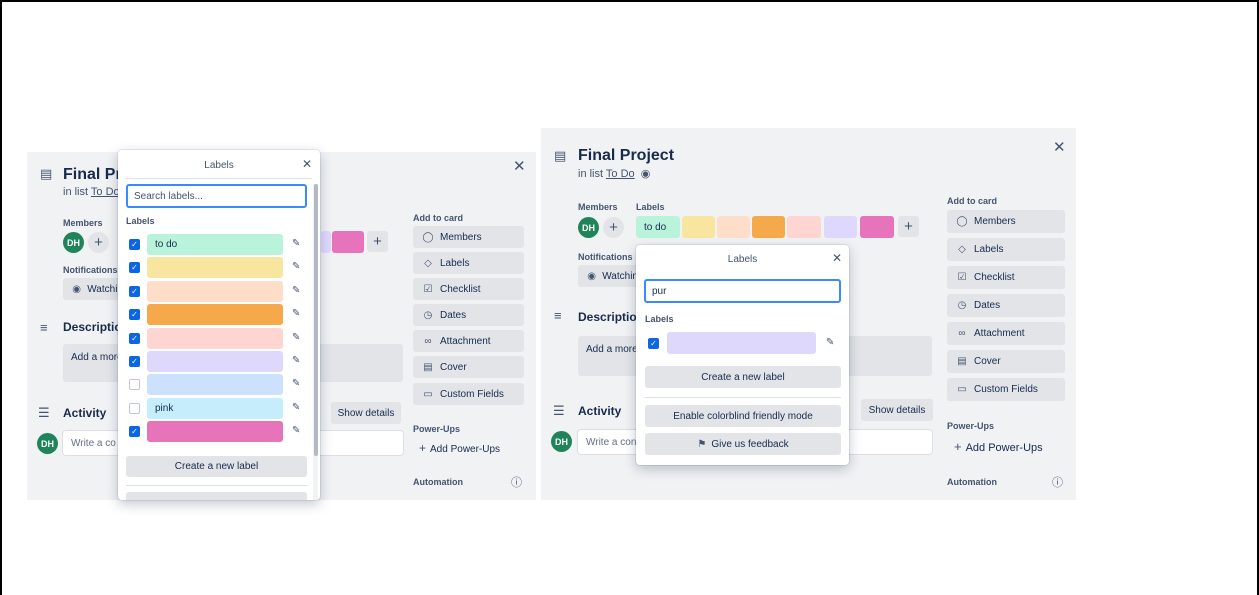  Describe the element at coordinates (962, 333) in the screenshot. I see `paperclip-icon: ∞` at that location.